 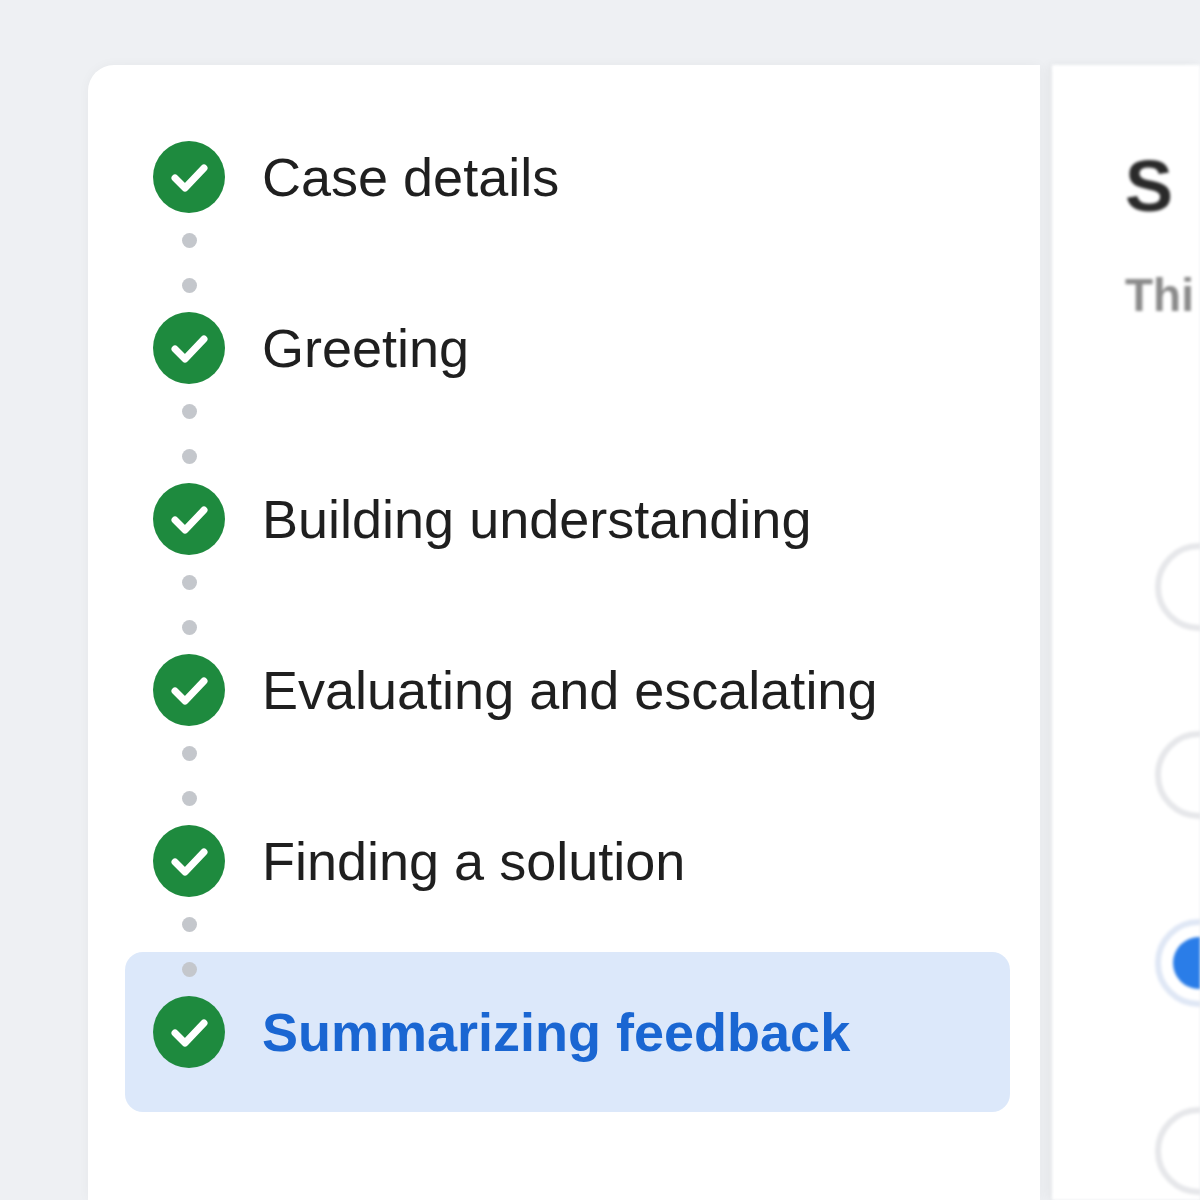 I want to click on step-item: Summarizing feedback, so click(x=567, y=1032).